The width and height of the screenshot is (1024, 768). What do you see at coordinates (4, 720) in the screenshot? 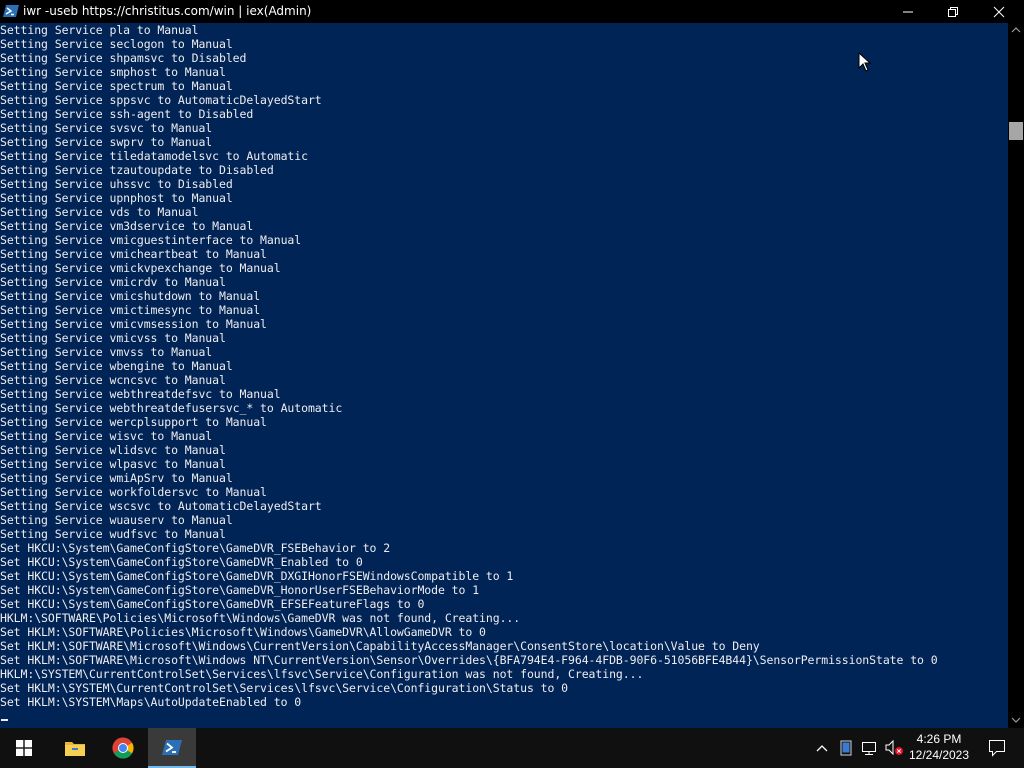
I see `text-cursor` at bounding box center [4, 720].